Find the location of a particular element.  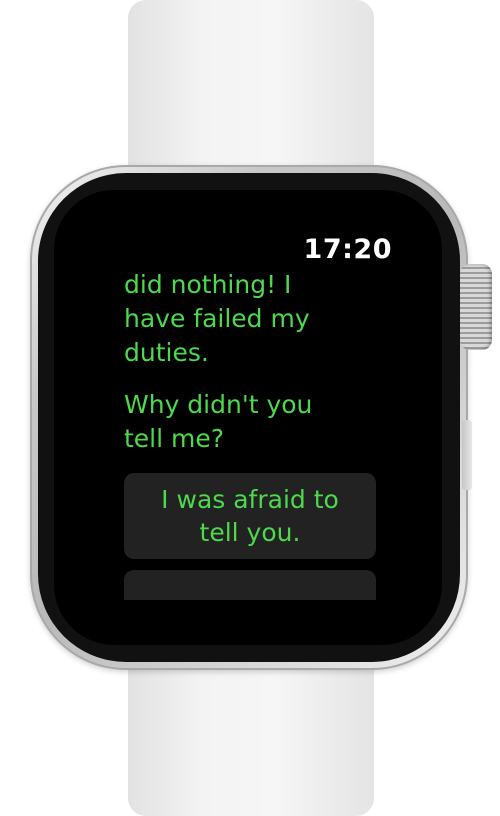

reply-option-button is located at coordinates (250, 585).